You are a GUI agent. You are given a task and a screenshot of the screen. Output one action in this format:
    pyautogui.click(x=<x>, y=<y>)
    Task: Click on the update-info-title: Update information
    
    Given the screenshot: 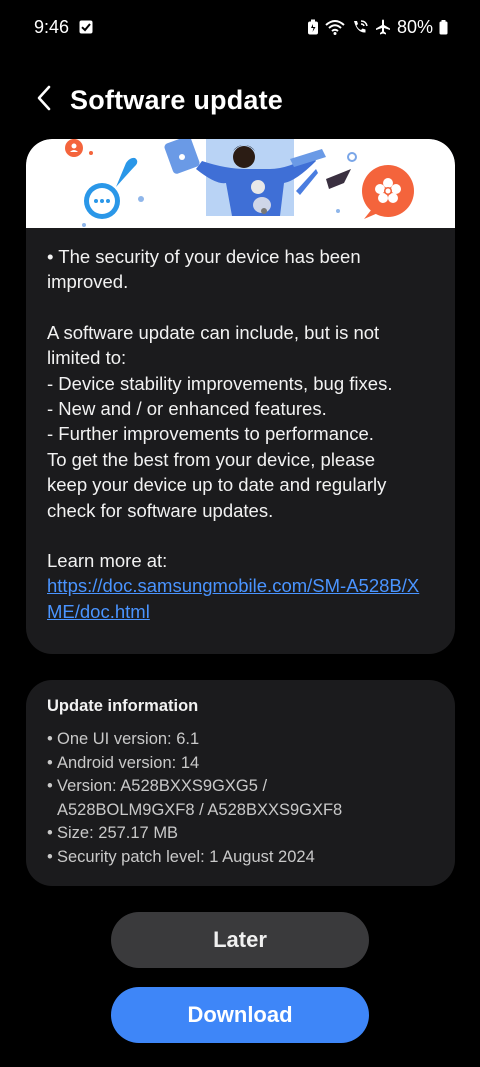 What is the action you would take?
    pyautogui.click(x=123, y=706)
    